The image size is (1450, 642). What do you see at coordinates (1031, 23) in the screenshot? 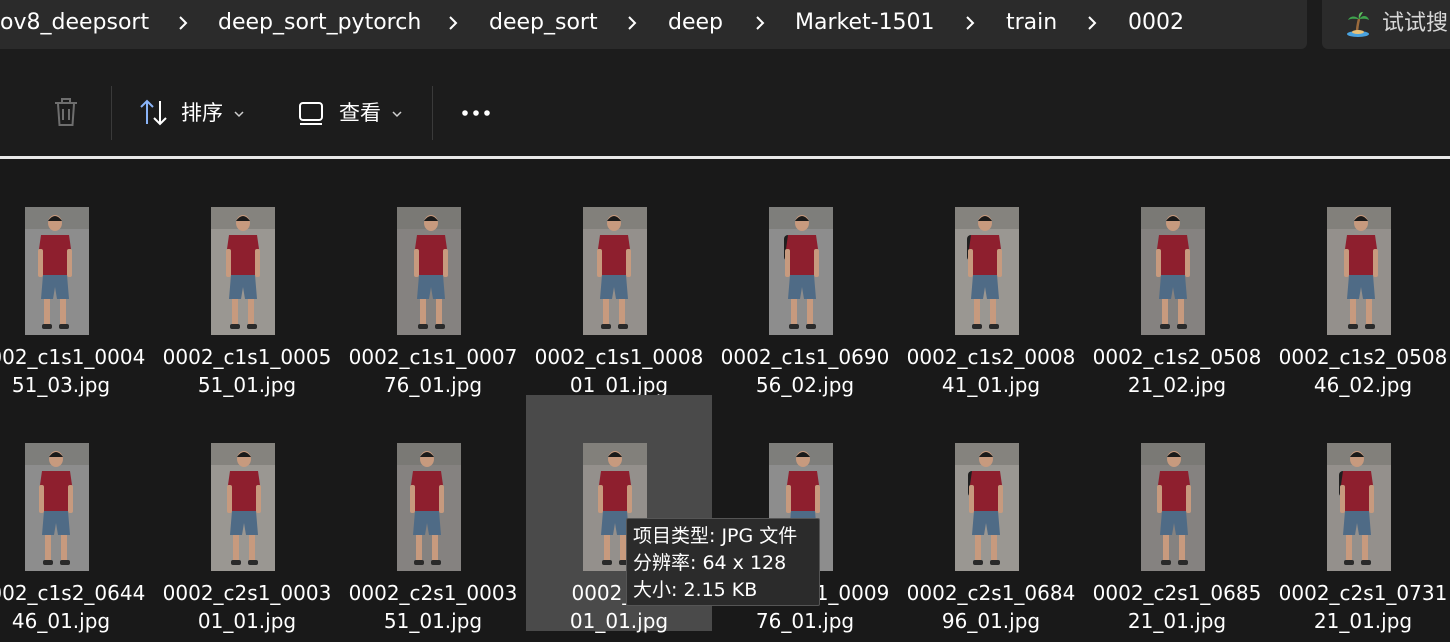
I see `breadcrumb-item: train` at bounding box center [1031, 23].